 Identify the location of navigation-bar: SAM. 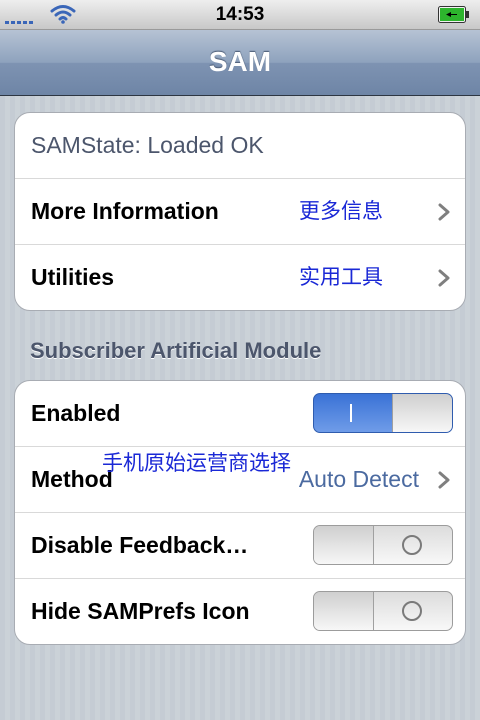
(240, 63).